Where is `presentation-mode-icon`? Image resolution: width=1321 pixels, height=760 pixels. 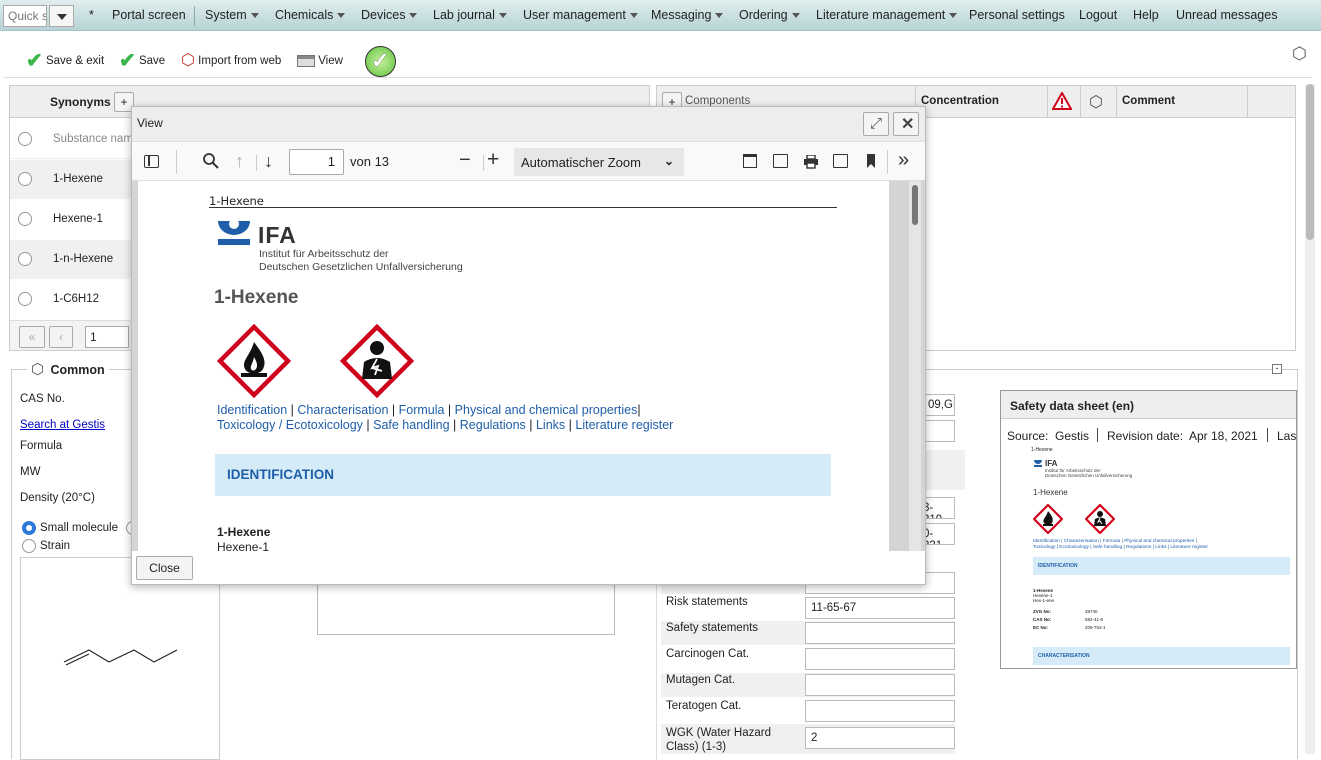
presentation-mode-icon is located at coordinates (750, 161).